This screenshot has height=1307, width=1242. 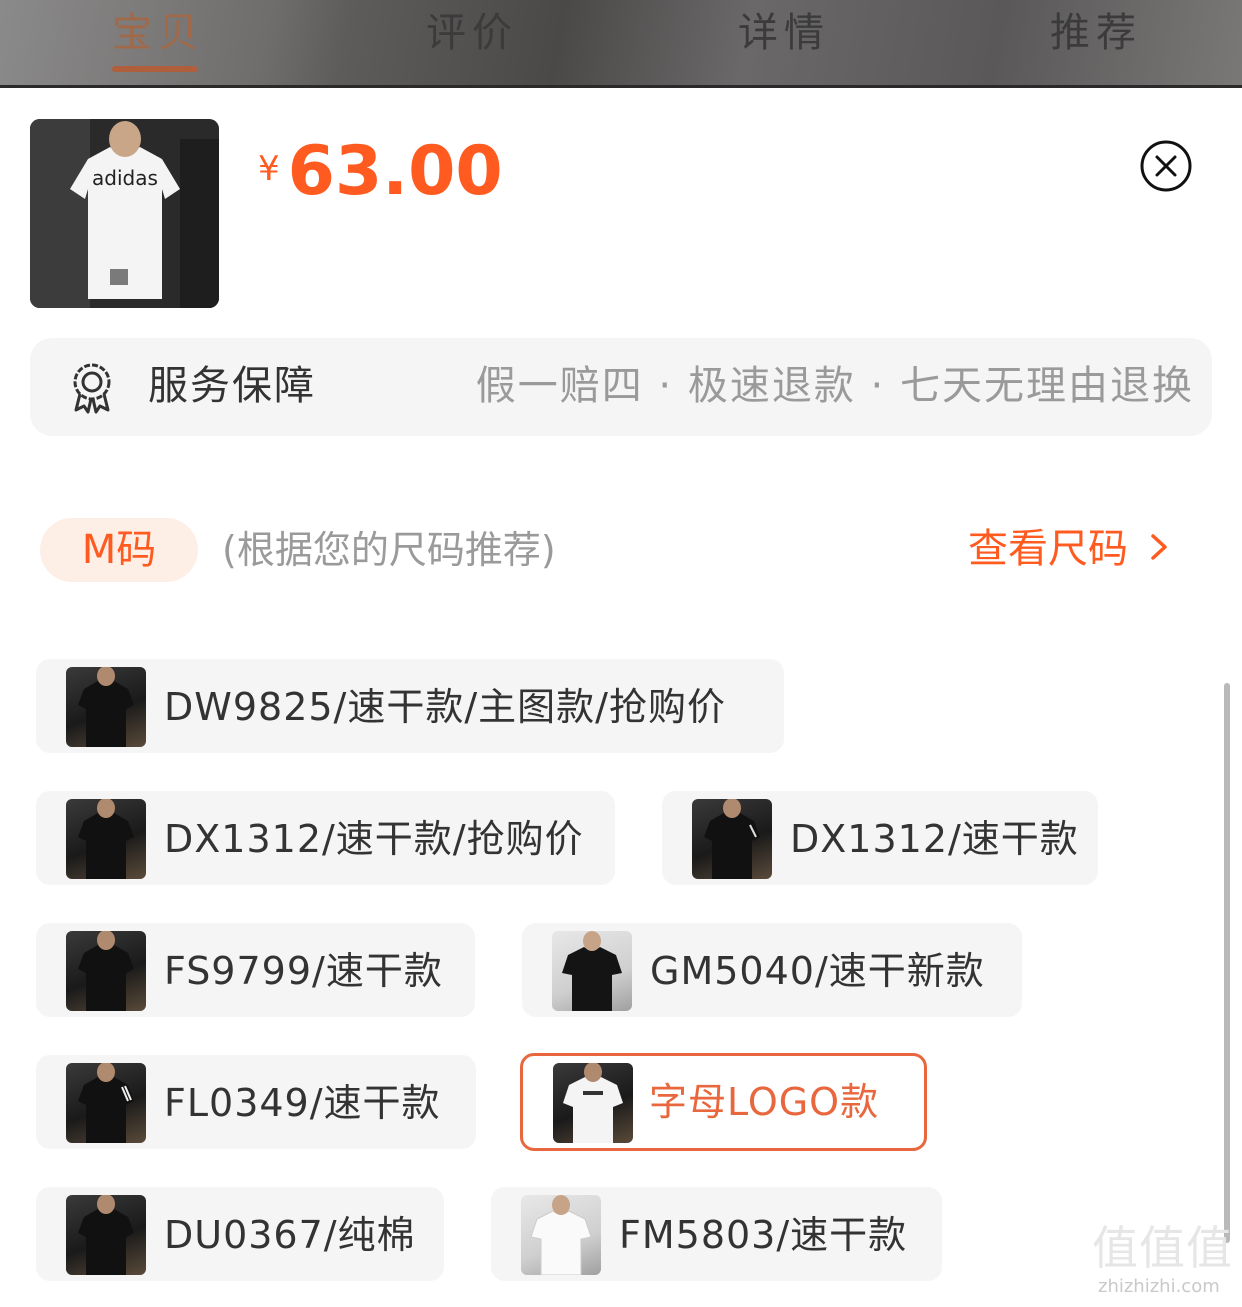 I want to click on variant-option: DX1312/速干款, so click(x=880, y=838).